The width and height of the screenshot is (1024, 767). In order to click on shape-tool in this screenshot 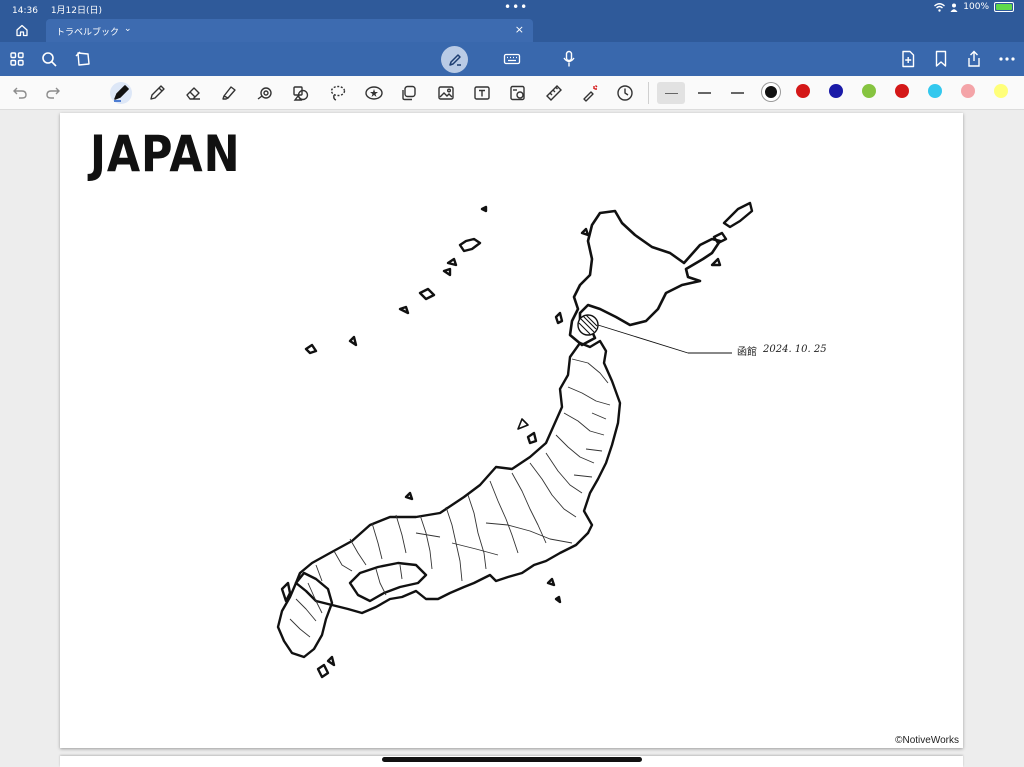, I will do `click(265, 93)`.